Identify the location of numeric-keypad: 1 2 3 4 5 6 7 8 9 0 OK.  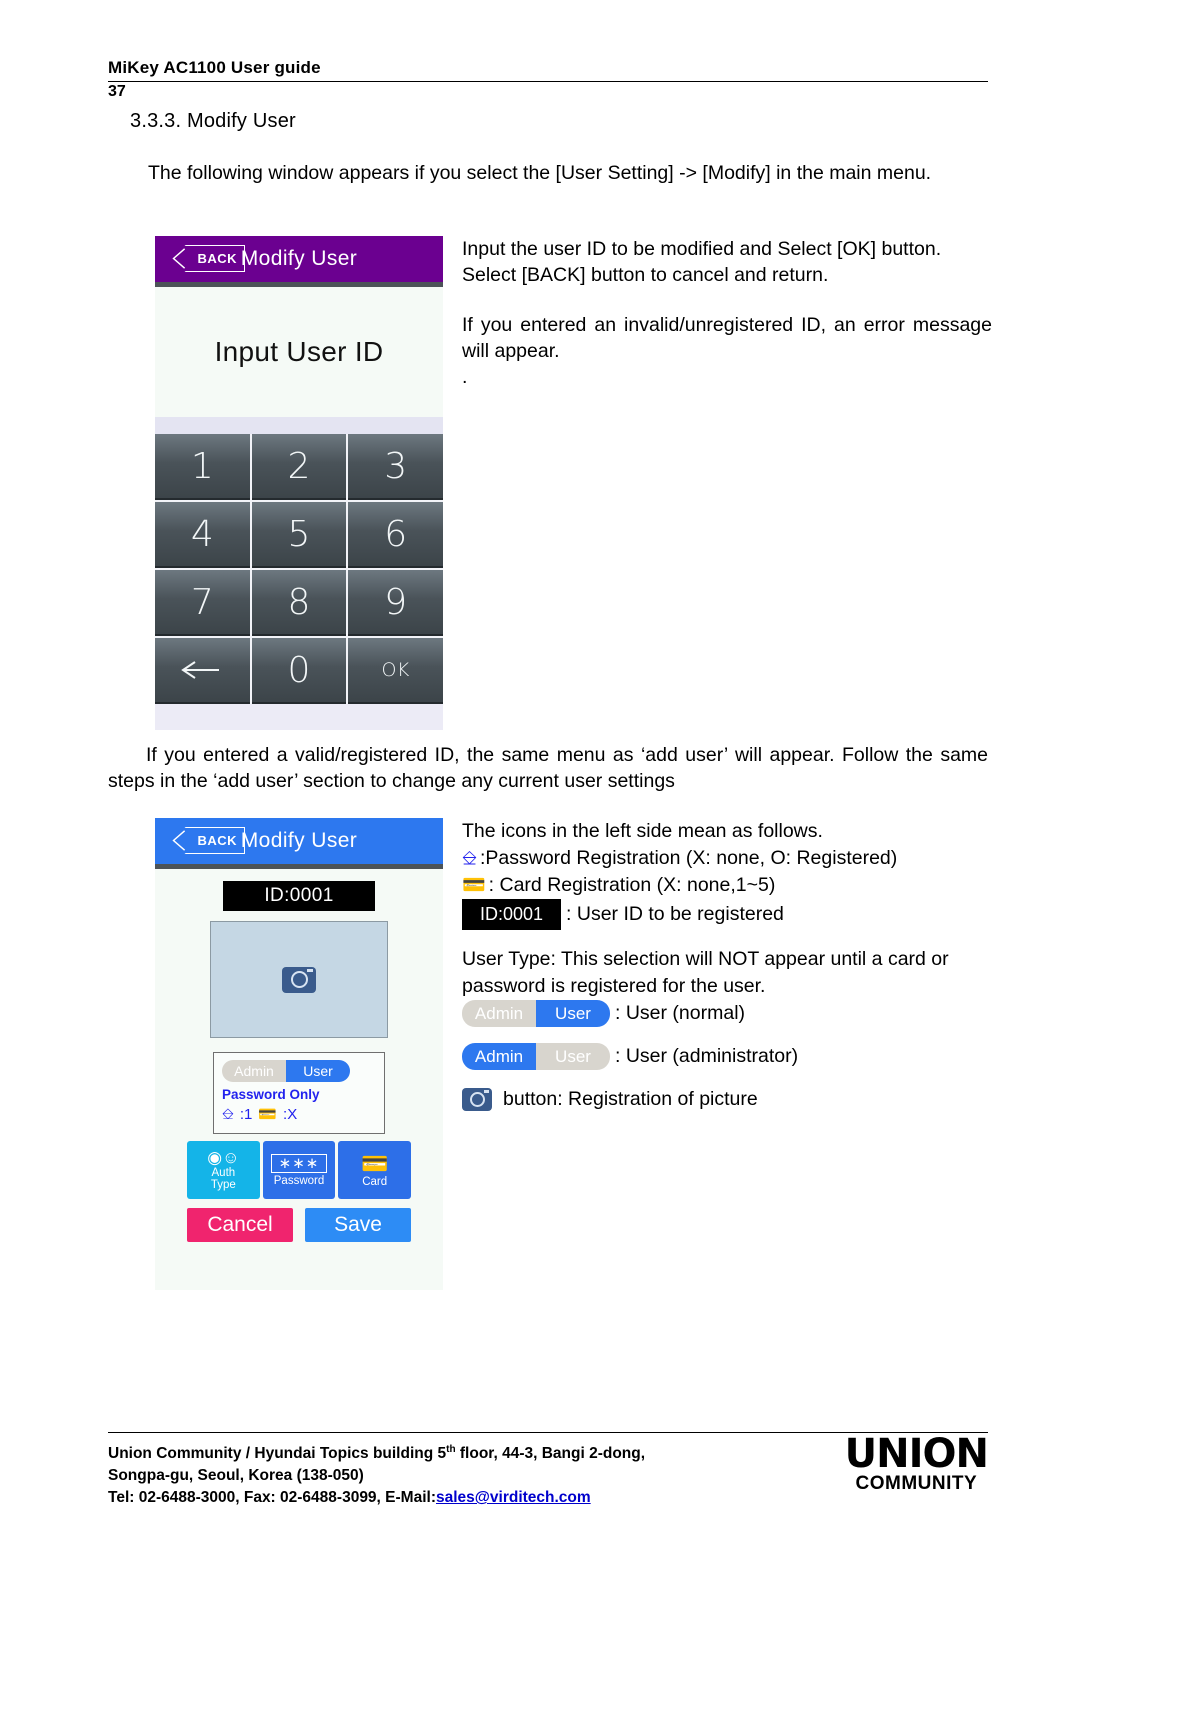
(299, 569).